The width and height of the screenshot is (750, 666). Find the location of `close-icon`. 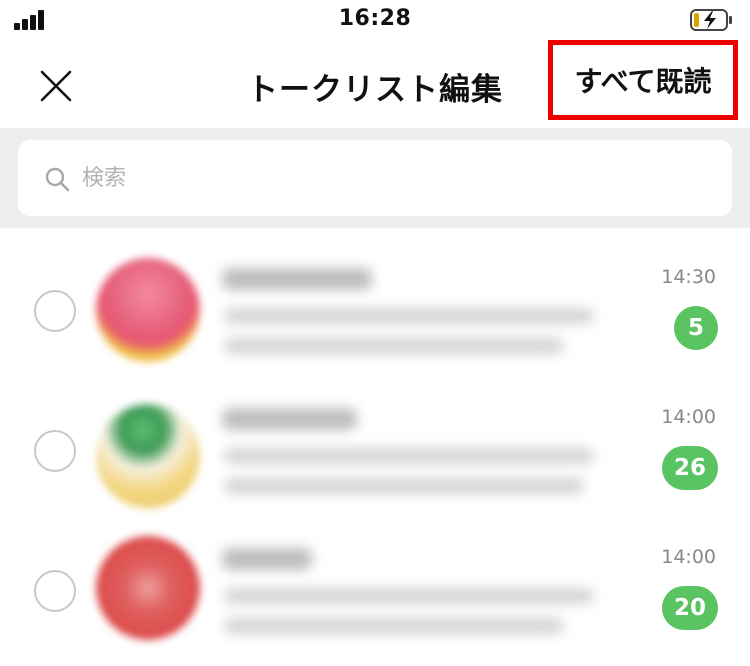

close-icon is located at coordinates (56, 86).